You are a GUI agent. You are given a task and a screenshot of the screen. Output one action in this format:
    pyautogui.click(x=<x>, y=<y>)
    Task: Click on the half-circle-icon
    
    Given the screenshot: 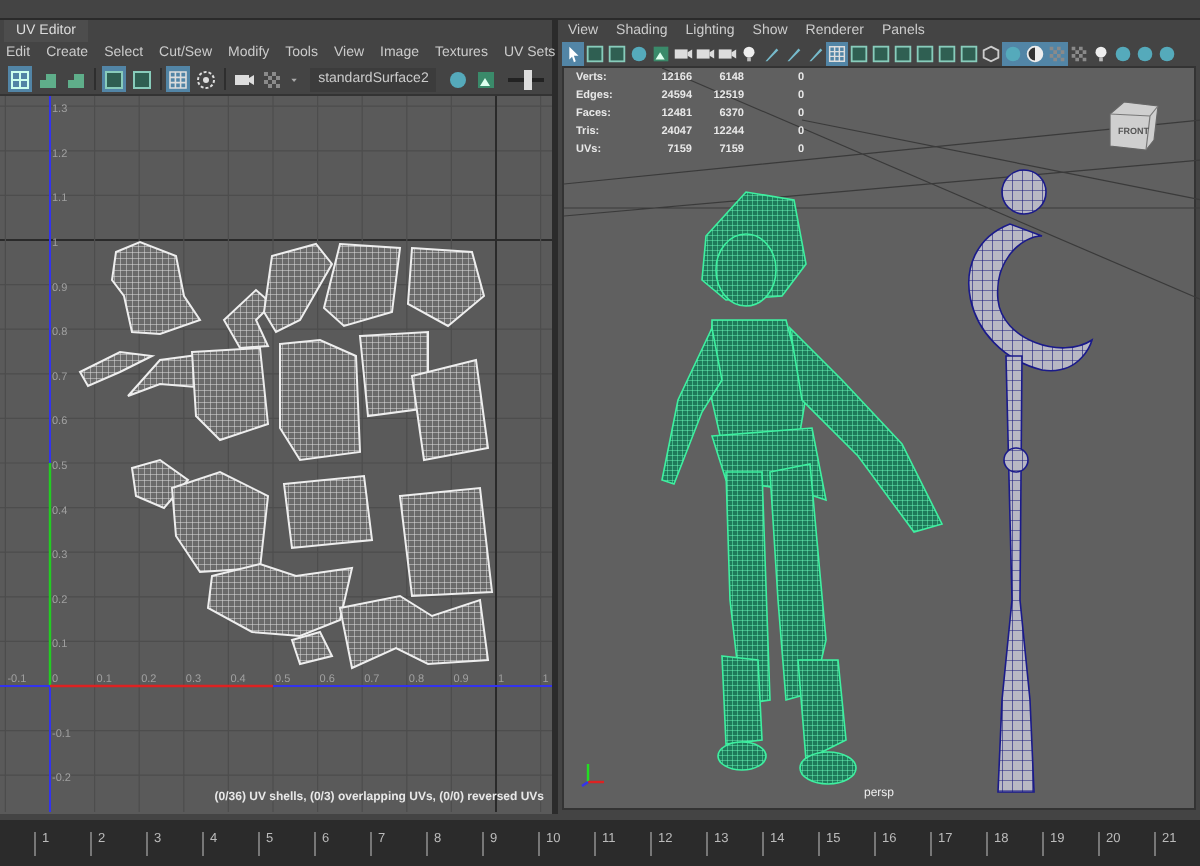 What is the action you would take?
    pyautogui.click(x=1035, y=54)
    